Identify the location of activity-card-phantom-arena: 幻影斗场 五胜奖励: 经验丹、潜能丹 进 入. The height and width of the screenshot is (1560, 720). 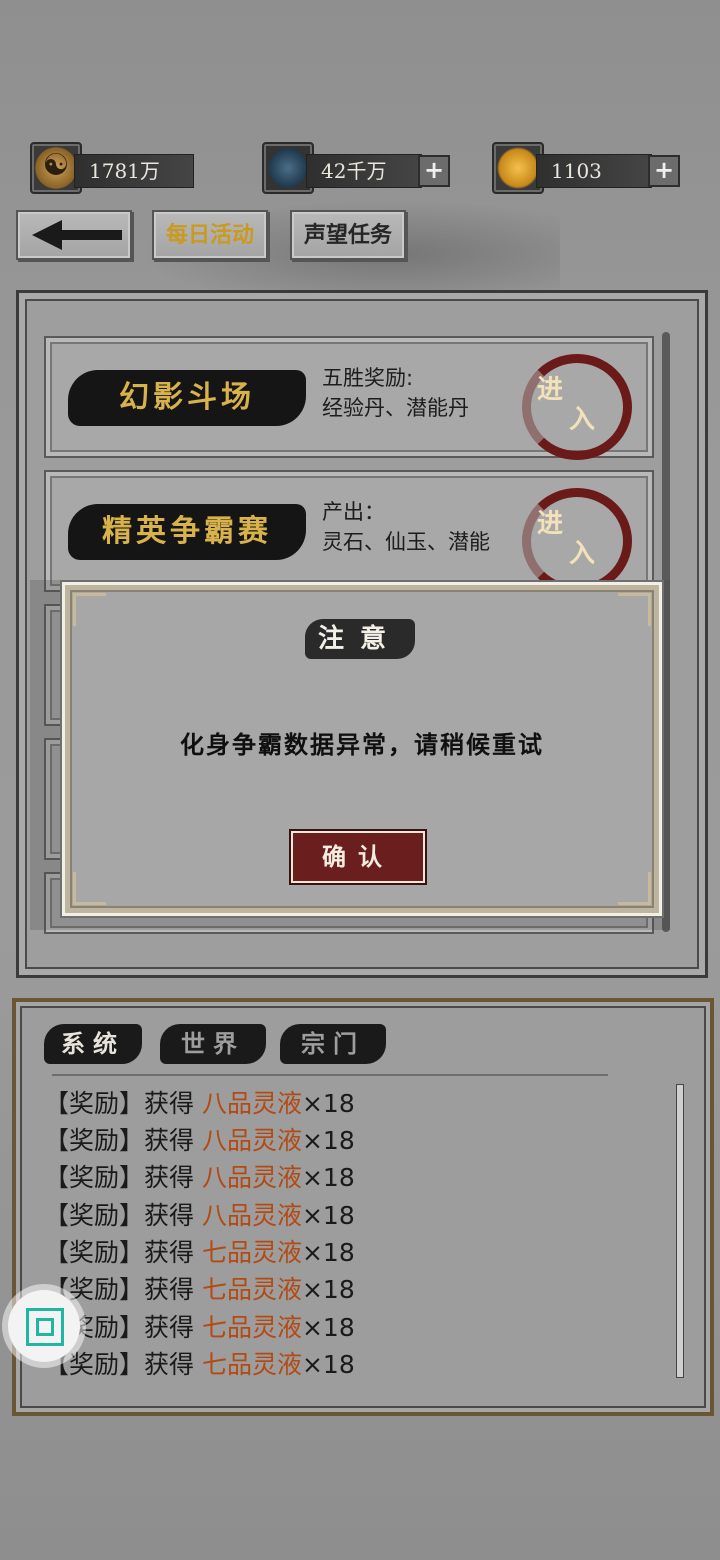
(349, 398).